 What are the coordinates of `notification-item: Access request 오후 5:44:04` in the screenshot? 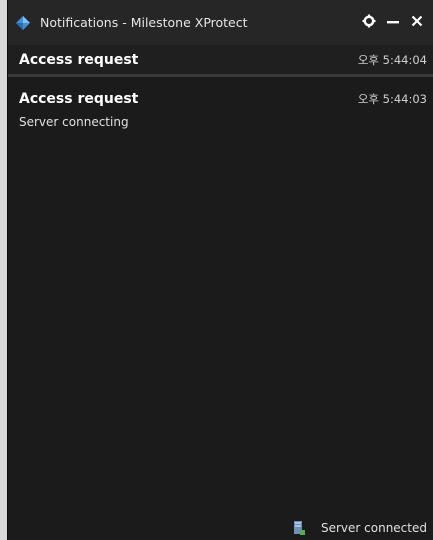 It's located at (220, 61).